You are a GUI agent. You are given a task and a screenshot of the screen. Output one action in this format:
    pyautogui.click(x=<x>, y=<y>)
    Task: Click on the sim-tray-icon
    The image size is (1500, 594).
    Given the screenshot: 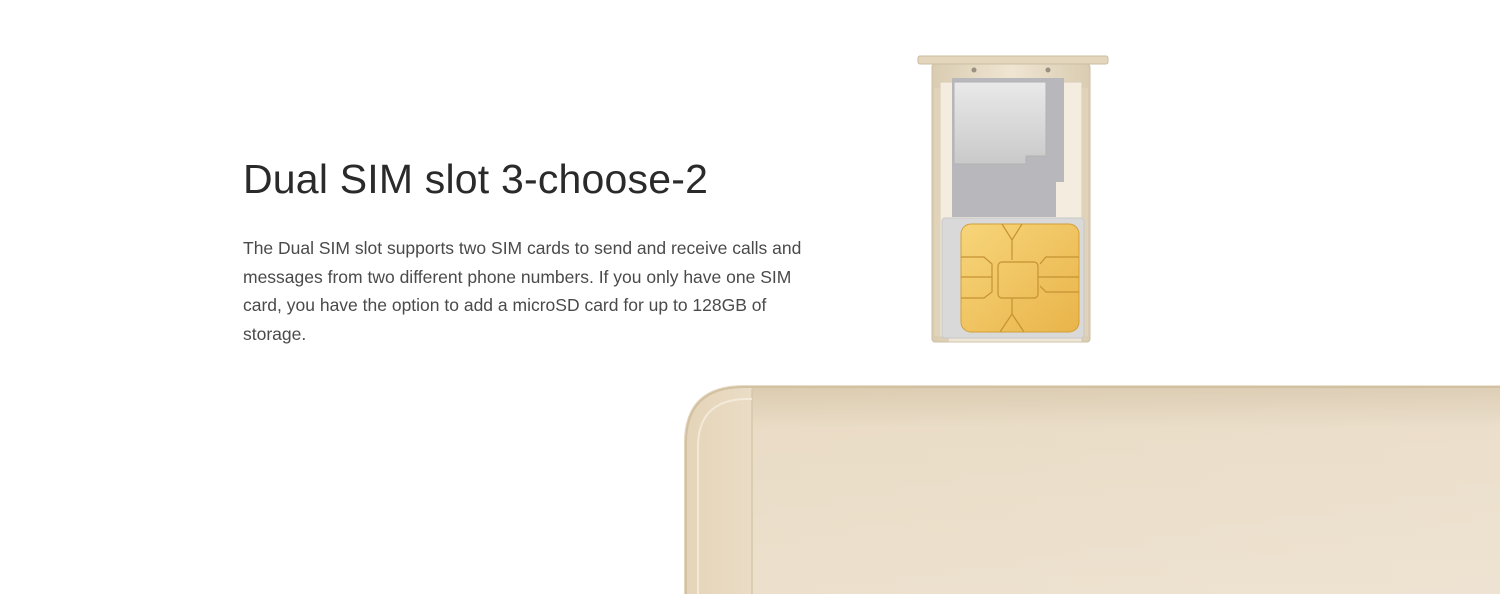 What is the action you would take?
    pyautogui.click(x=1014, y=199)
    